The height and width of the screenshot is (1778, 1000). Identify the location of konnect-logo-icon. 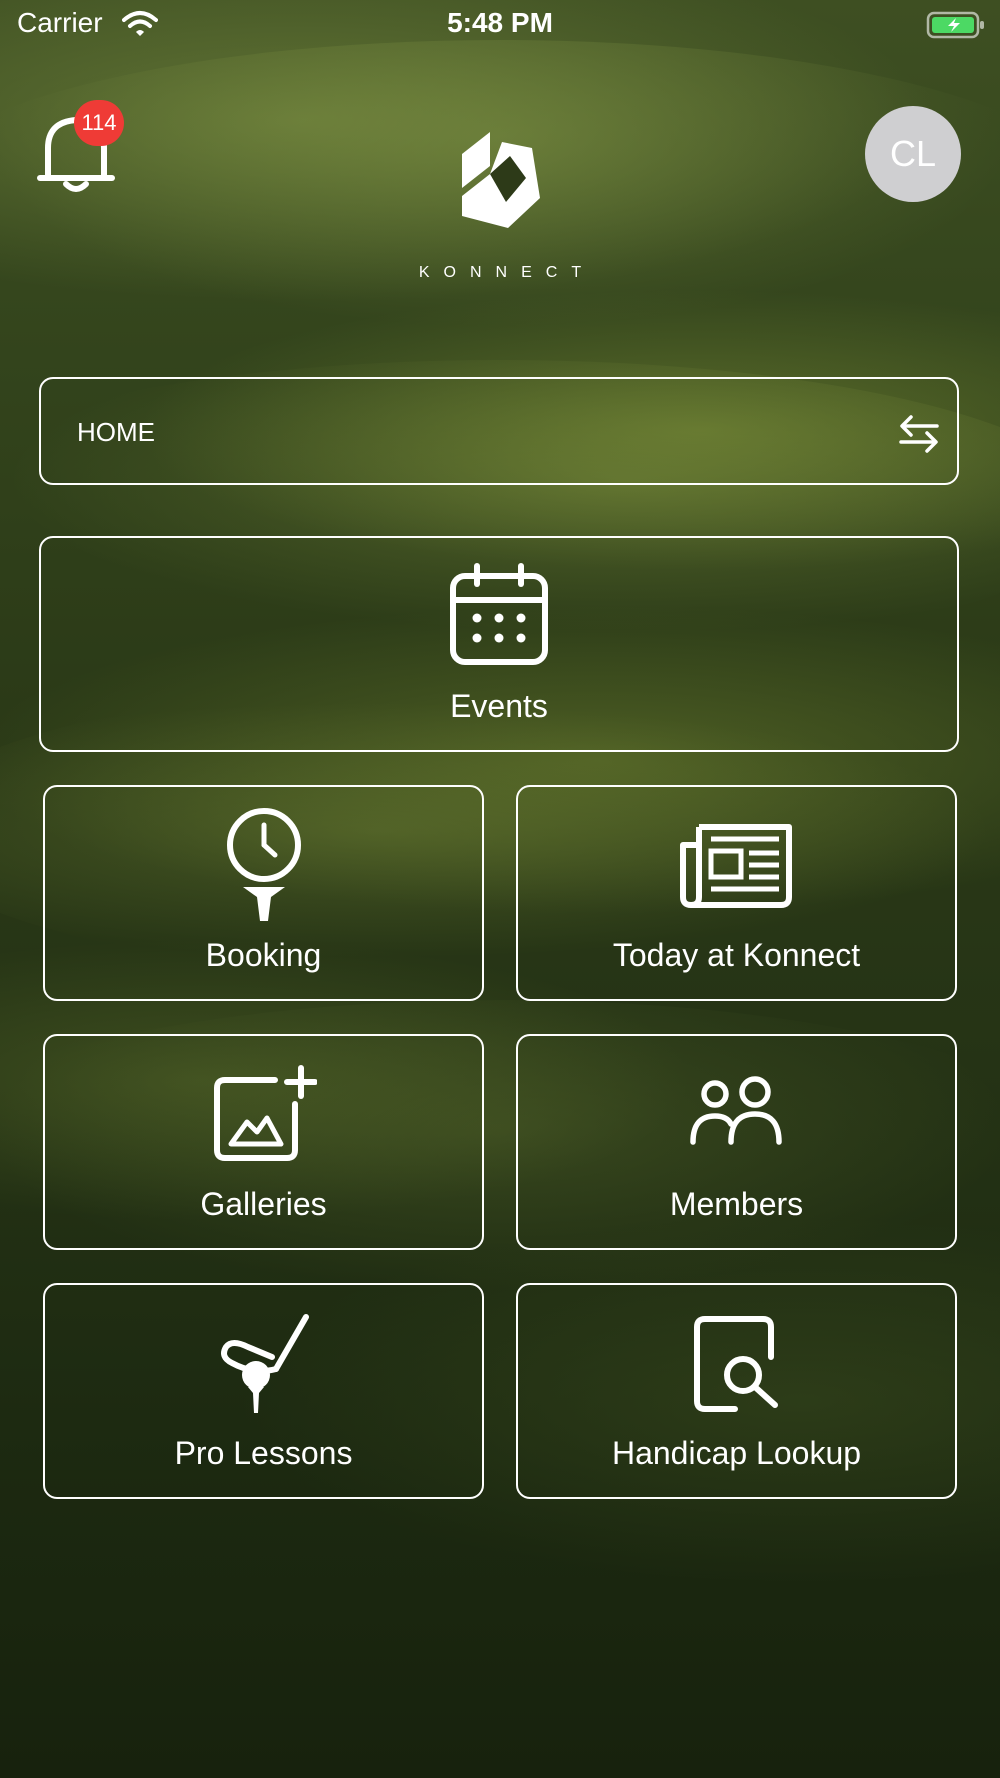
(500, 183).